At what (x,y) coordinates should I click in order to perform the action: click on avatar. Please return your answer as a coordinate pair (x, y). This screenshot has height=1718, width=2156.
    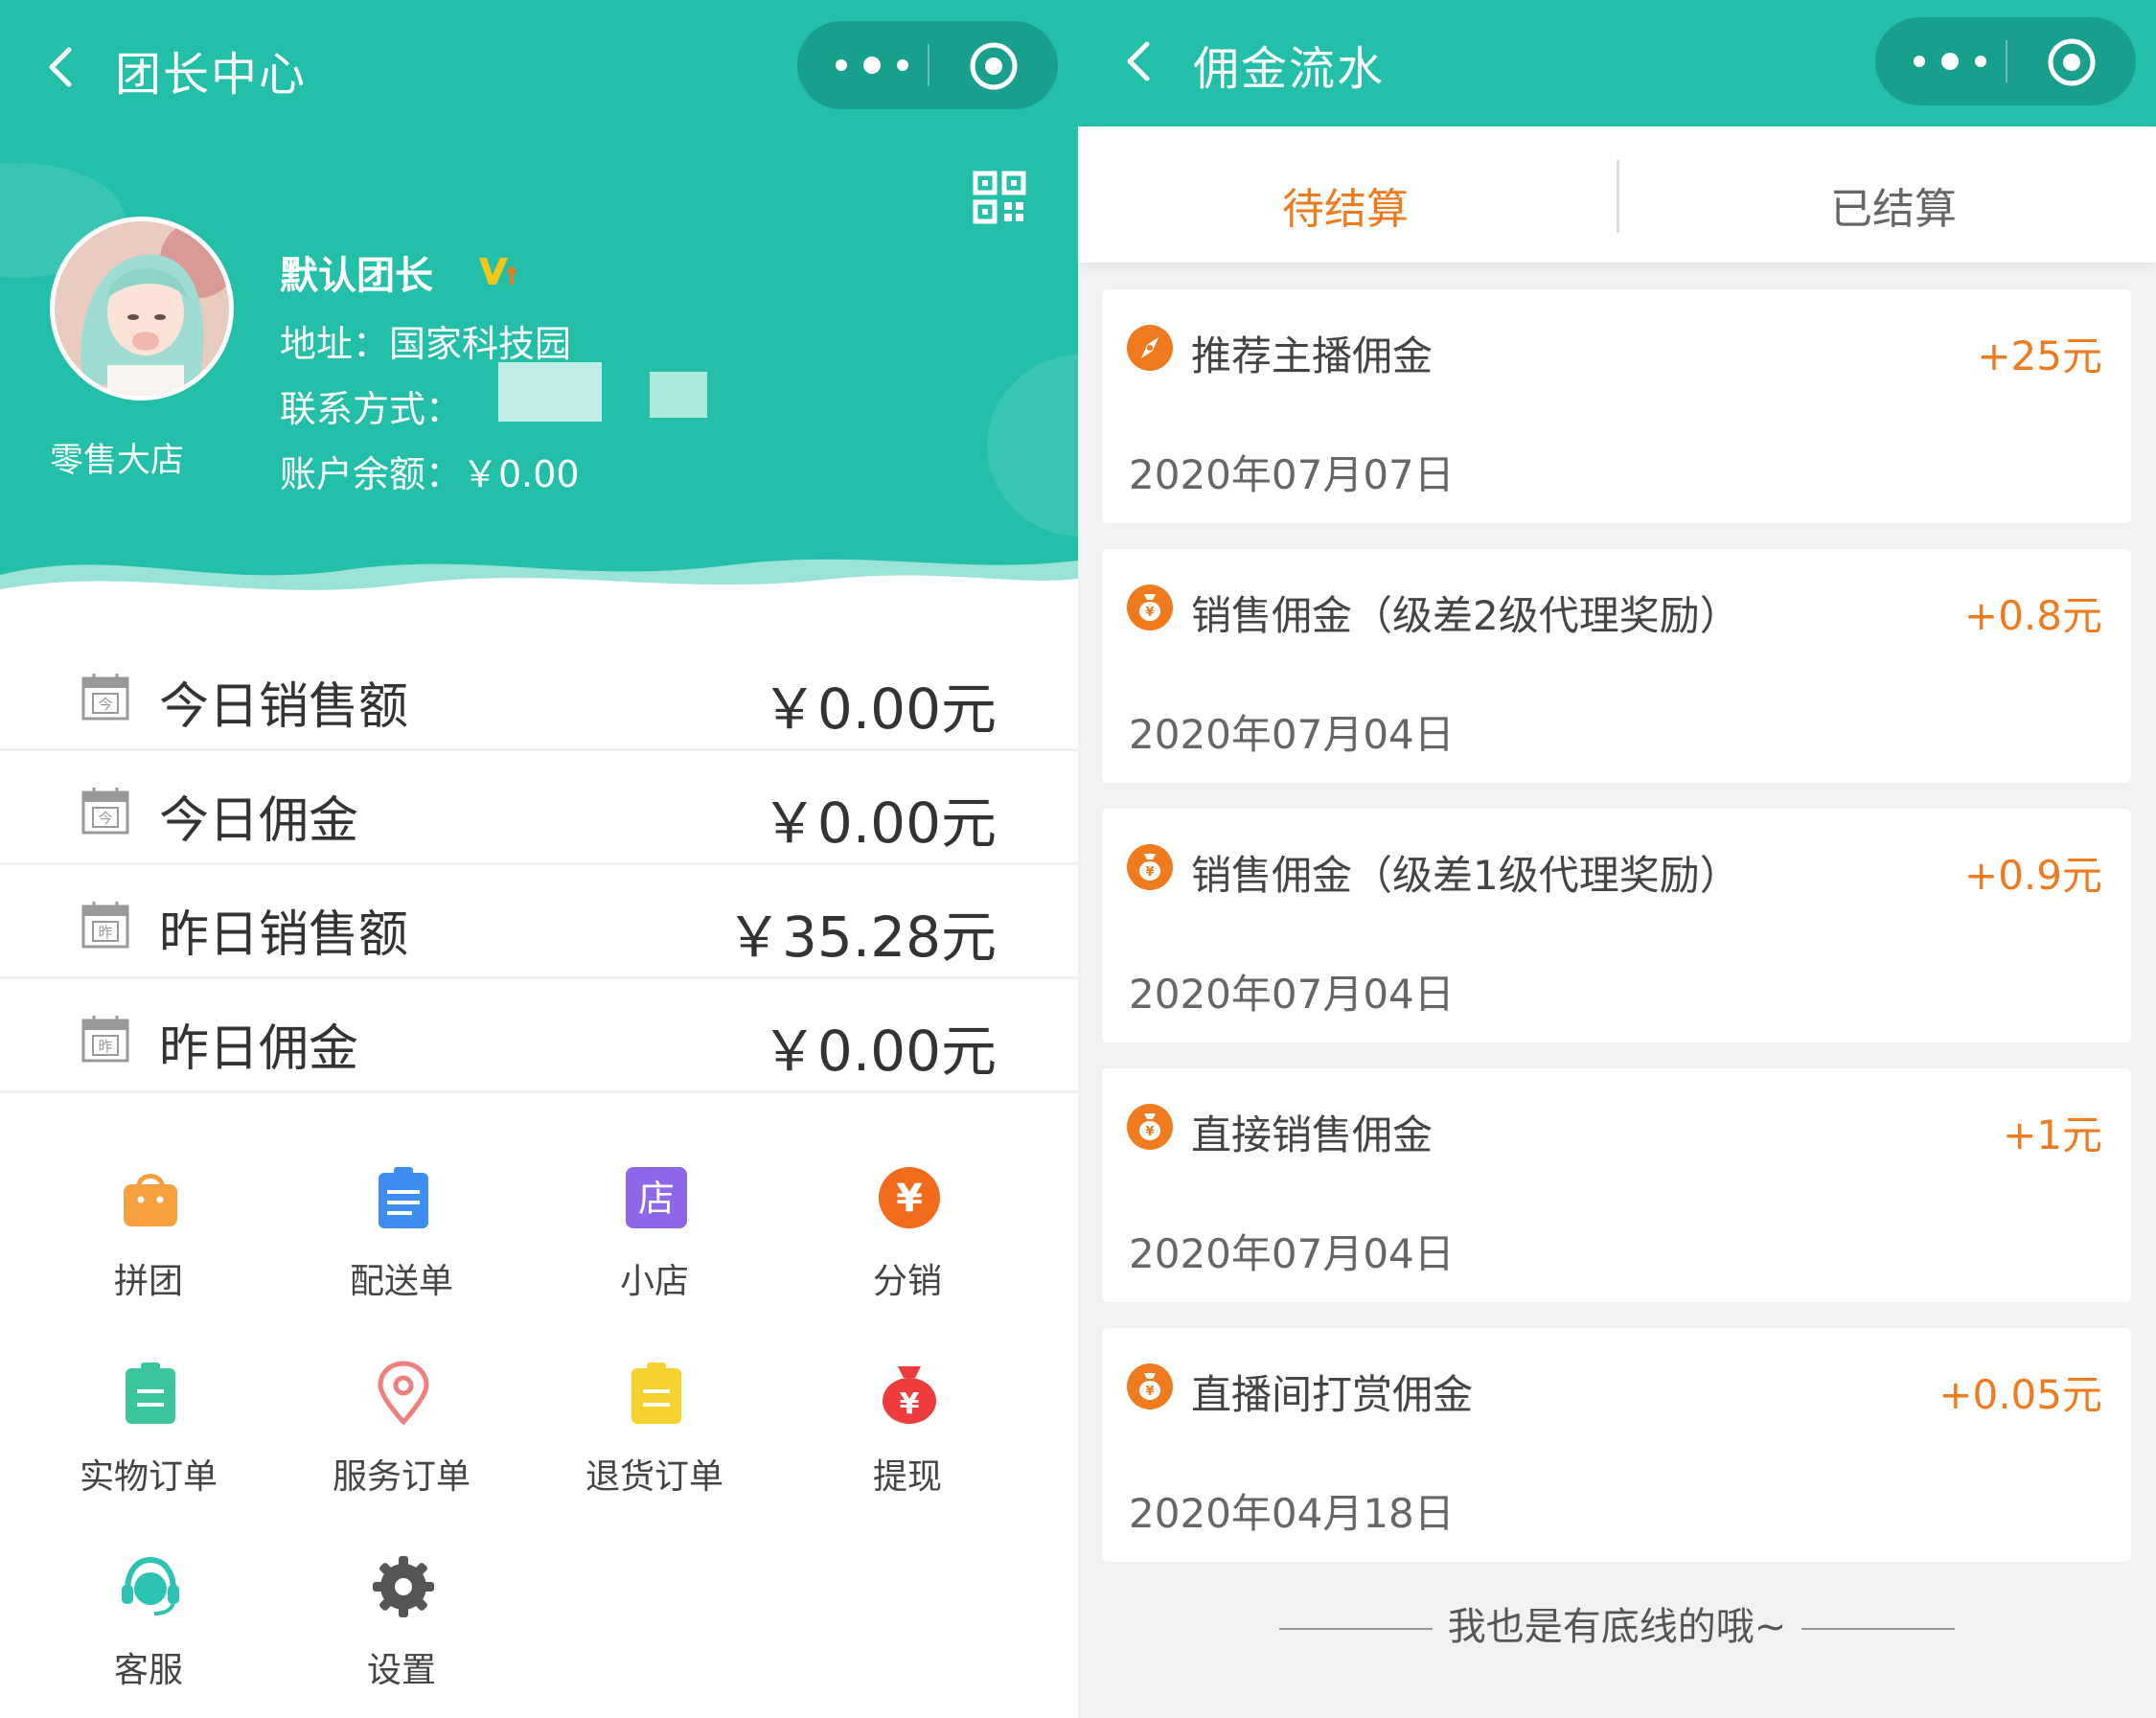
    Looking at the image, I should click on (142, 309).